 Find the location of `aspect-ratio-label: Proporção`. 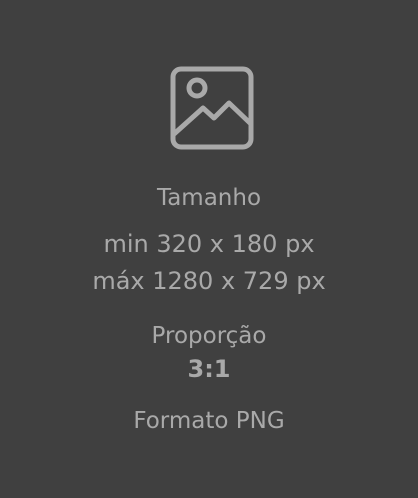

aspect-ratio-label: Proporção is located at coordinates (209, 336).